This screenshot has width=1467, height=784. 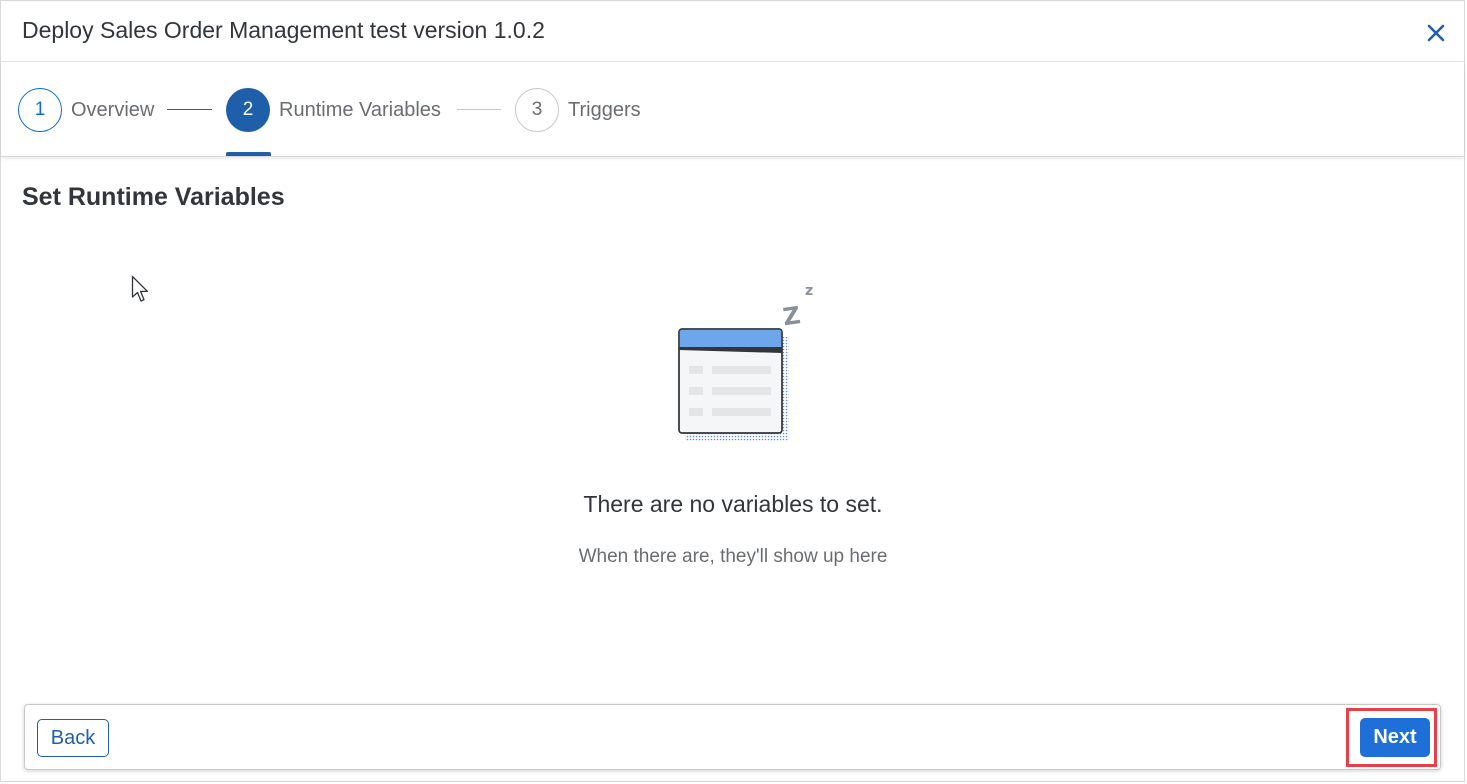 What do you see at coordinates (732, 737) in the screenshot?
I see `dialog-footer: Back Next` at bounding box center [732, 737].